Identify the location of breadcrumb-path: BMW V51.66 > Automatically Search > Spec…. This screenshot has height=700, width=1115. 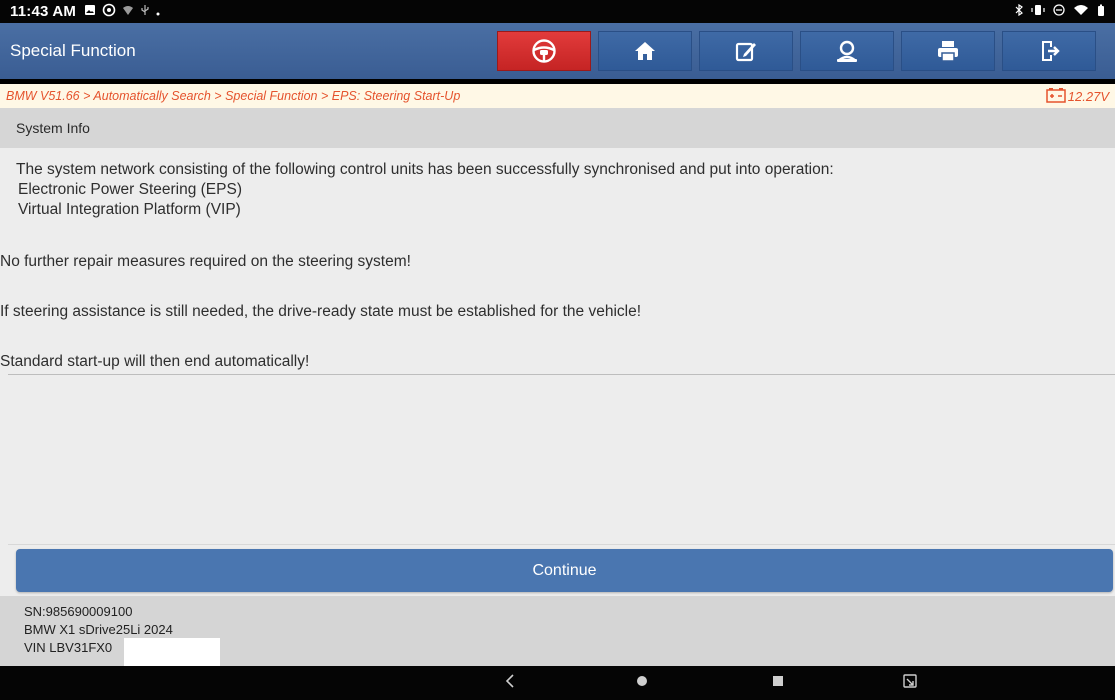
(233, 96).